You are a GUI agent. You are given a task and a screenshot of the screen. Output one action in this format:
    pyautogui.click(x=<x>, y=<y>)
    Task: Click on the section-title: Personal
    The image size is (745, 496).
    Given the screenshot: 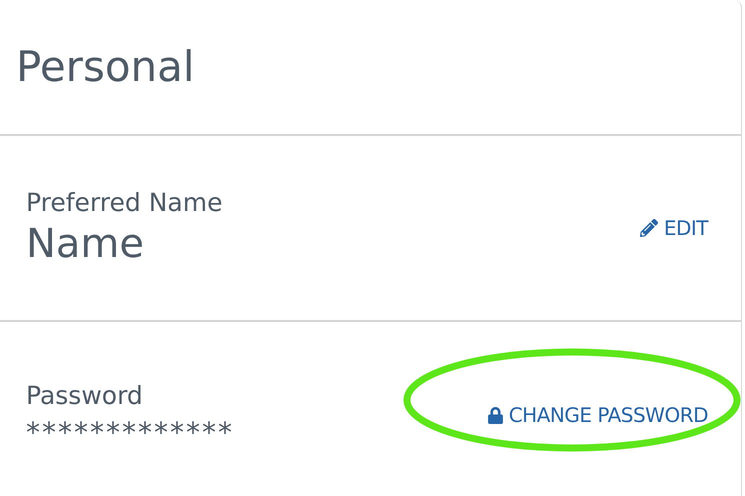 What is the action you would take?
    pyautogui.click(x=105, y=67)
    